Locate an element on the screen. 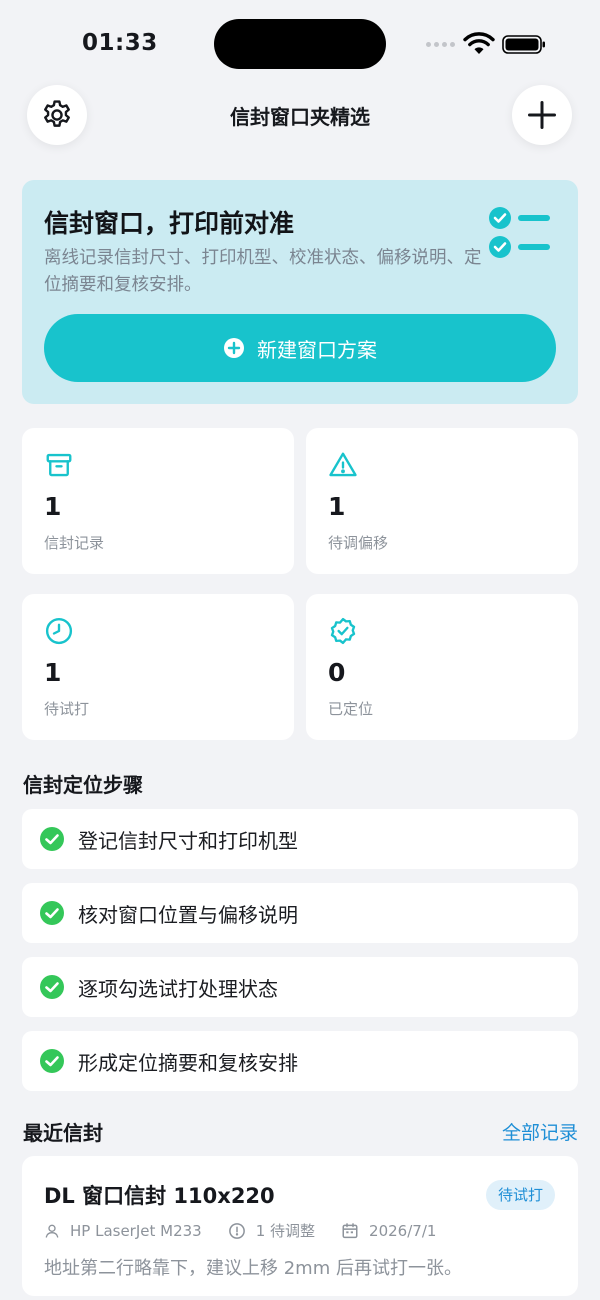  step-label: 逐项勾选试打处理状态 is located at coordinates (178, 988).